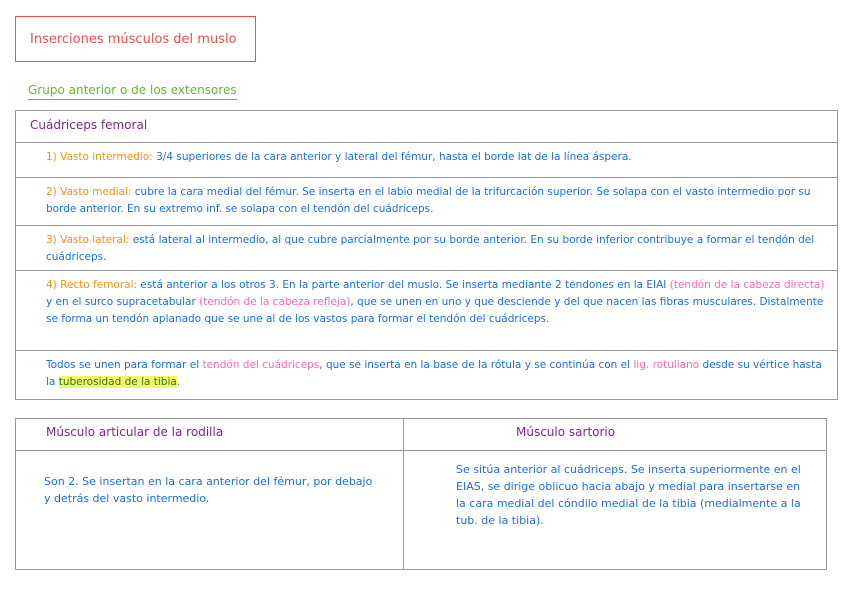 Image resolution: width=848 pixels, height=599 pixels. I want to click on highlight-term: tendón del cuádriceps, so click(261, 365).